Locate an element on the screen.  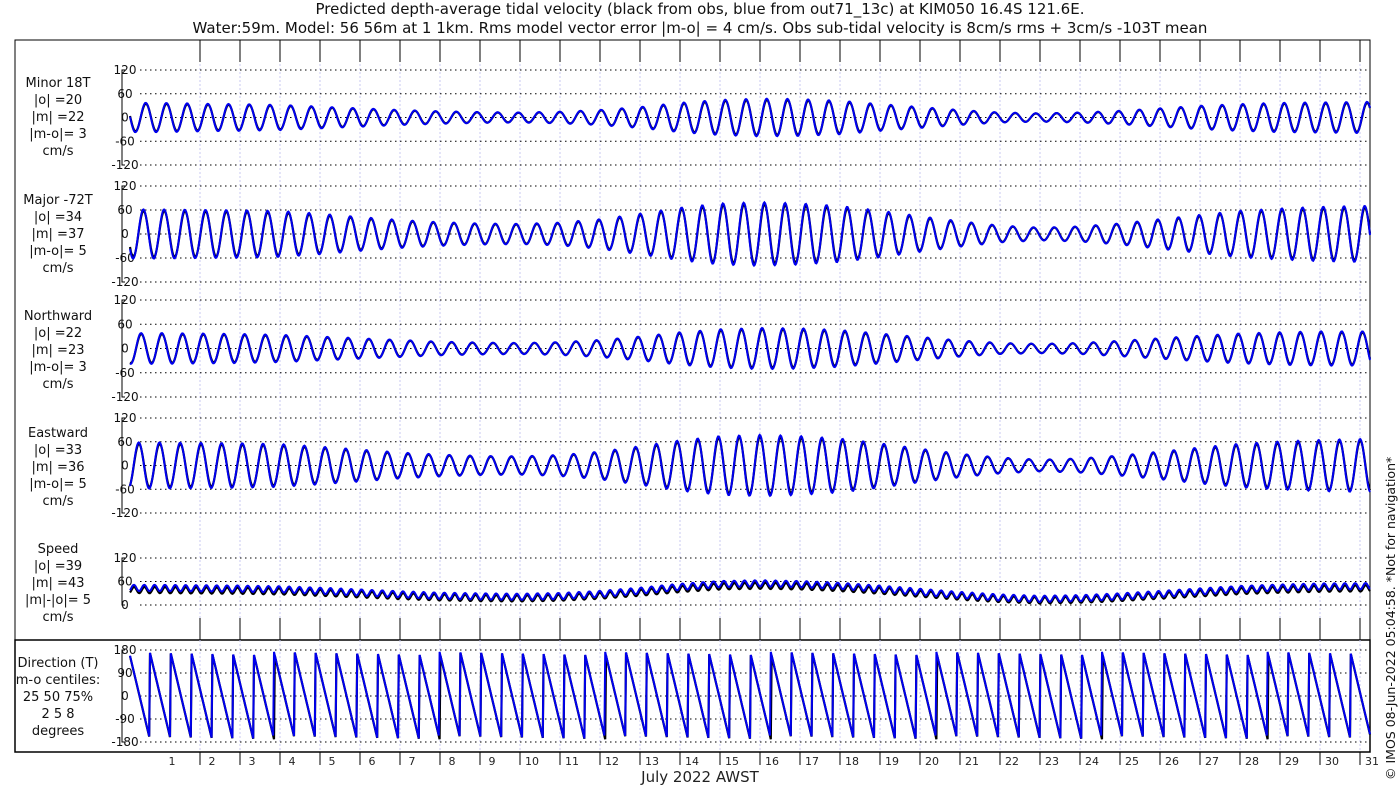
panel-label-line: degrees is located at coordinates (58, 731).